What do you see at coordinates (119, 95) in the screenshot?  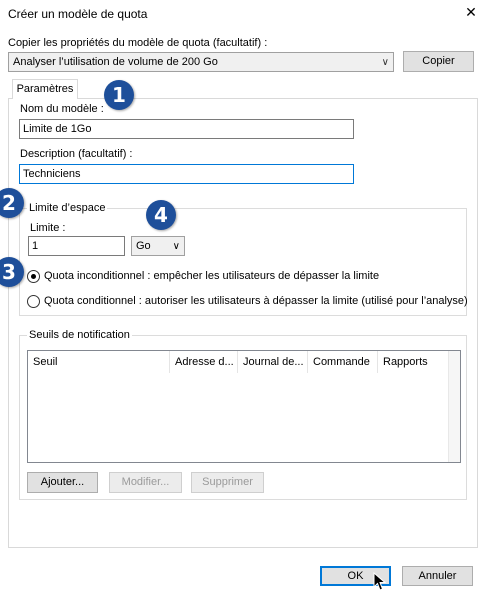 I see `callout-badge-1: 1` at bounding box center [119, 95].